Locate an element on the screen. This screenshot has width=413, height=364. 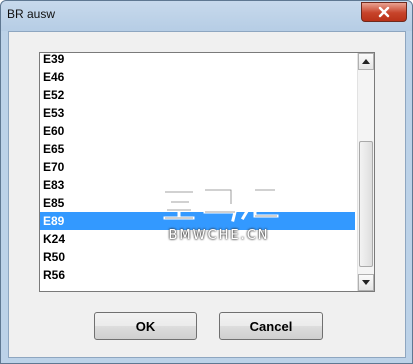
arrow-up-icon is located at coordinates (366, 61).